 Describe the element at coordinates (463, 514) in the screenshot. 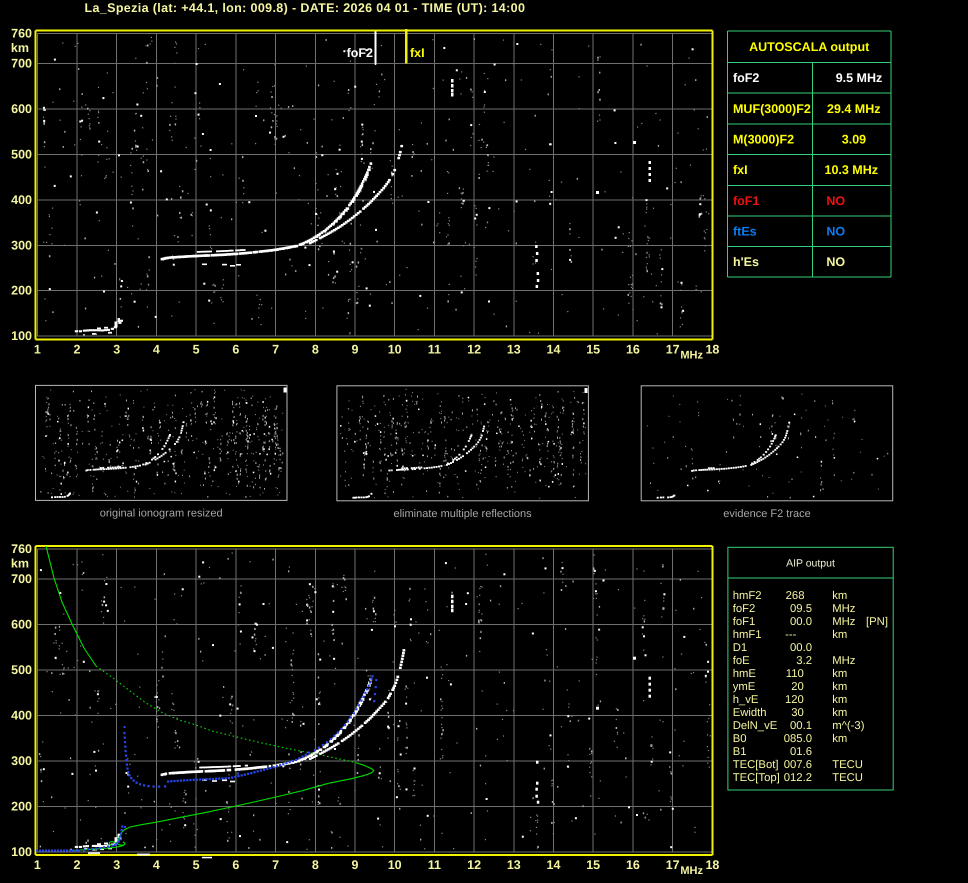

I see `svg-text: eliminate multiple reflections` at that location.